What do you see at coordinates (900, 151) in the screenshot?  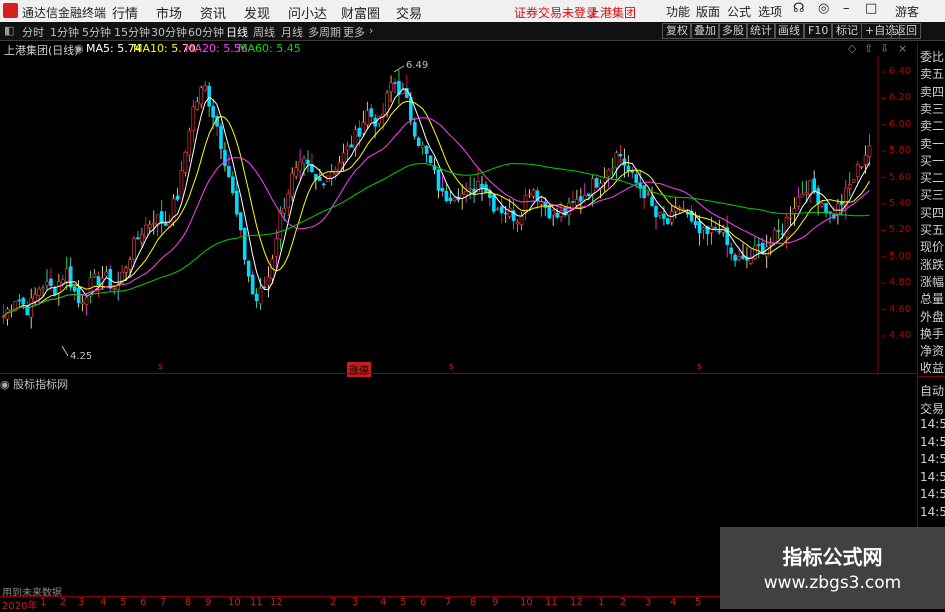 I see `y-tick-label: 5.80` at bounding box center [900, 151].